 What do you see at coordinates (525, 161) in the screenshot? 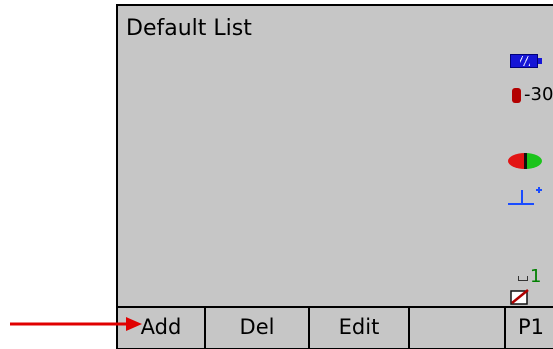
I see `red-green-sensor-icon` at bounding box center [525, 161].